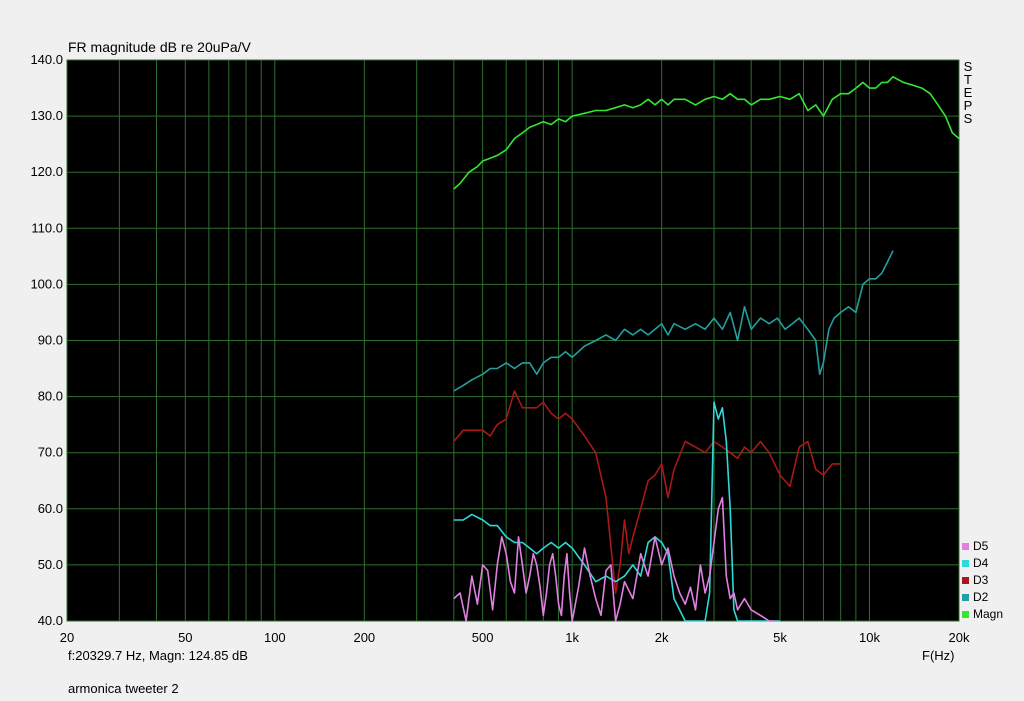 The width and height of the screenshot is (1024, 701). I want to click on x-tick-label: 200, so click(364, 637).